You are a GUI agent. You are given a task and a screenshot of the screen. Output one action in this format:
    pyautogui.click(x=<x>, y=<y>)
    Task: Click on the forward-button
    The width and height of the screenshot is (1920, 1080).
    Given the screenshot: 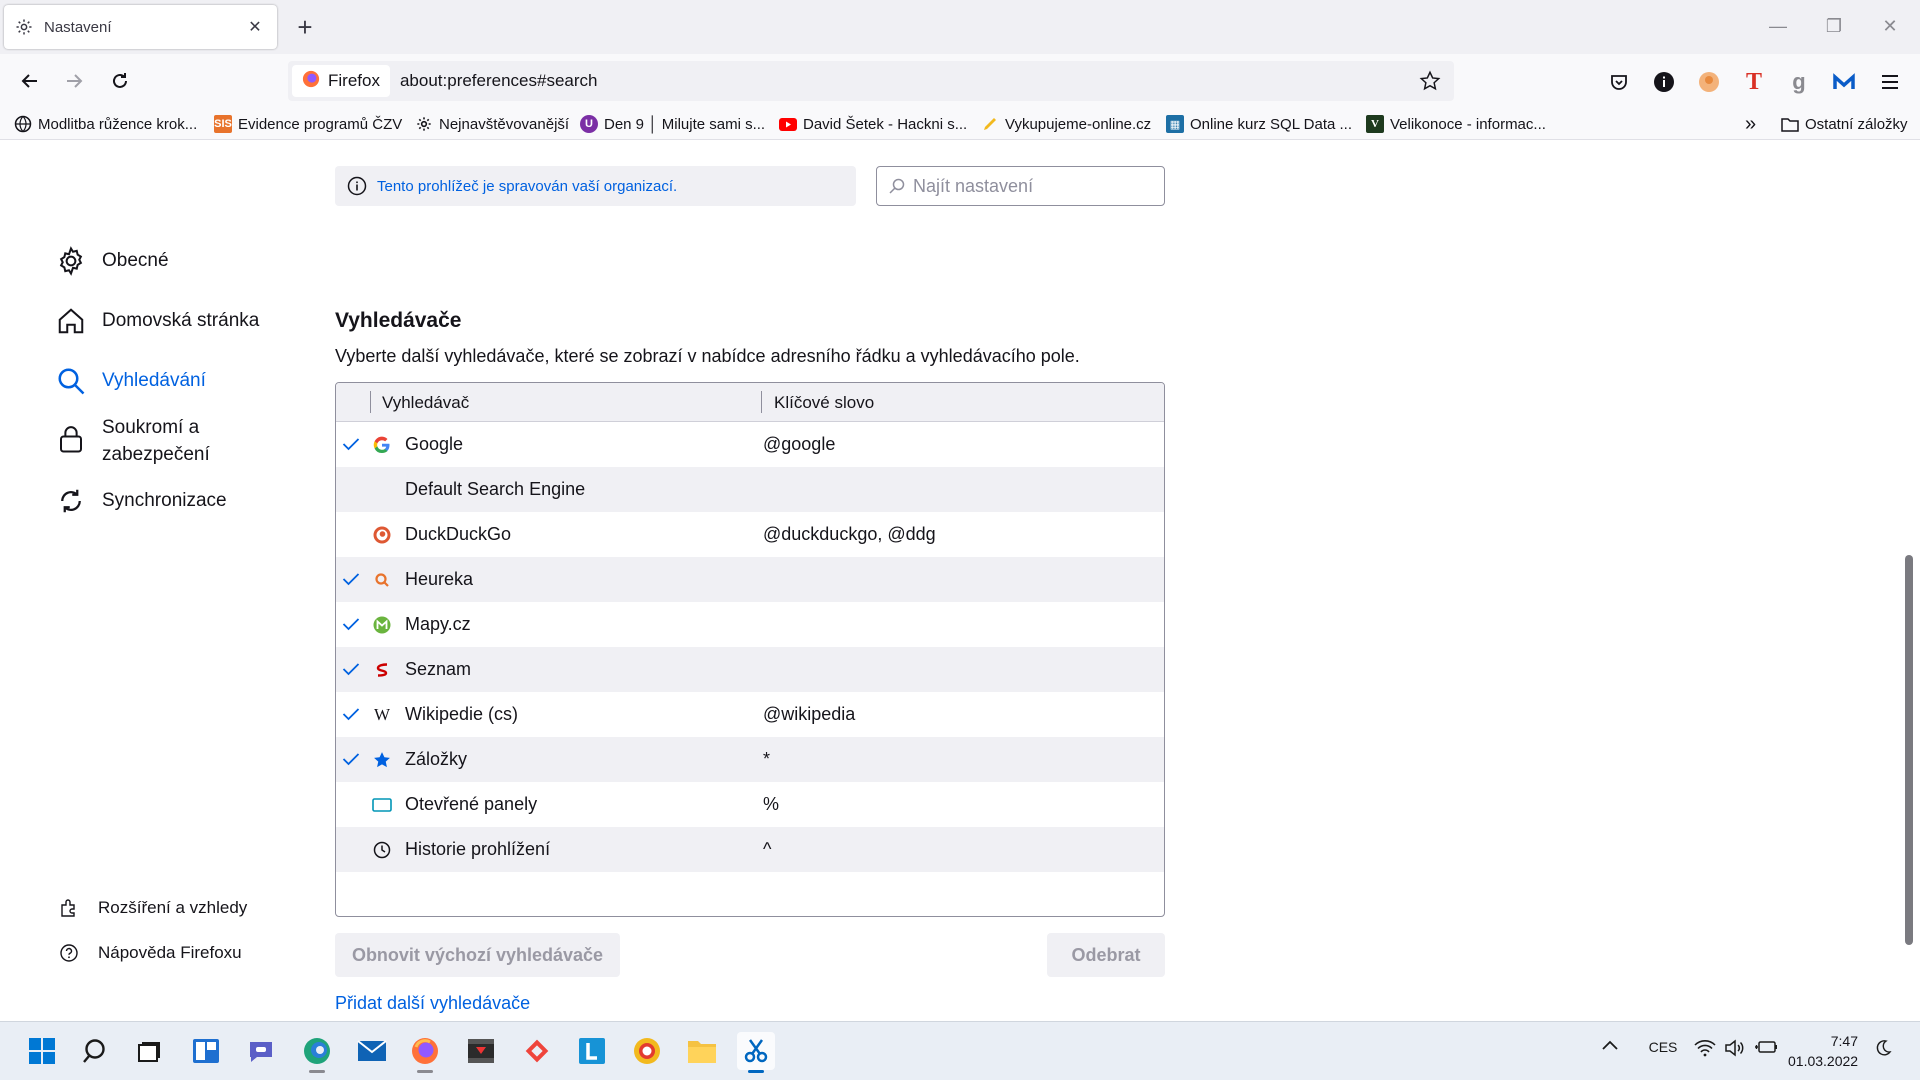 What is the action you would take?
    pyautogui.click(x=74, y=81)
    